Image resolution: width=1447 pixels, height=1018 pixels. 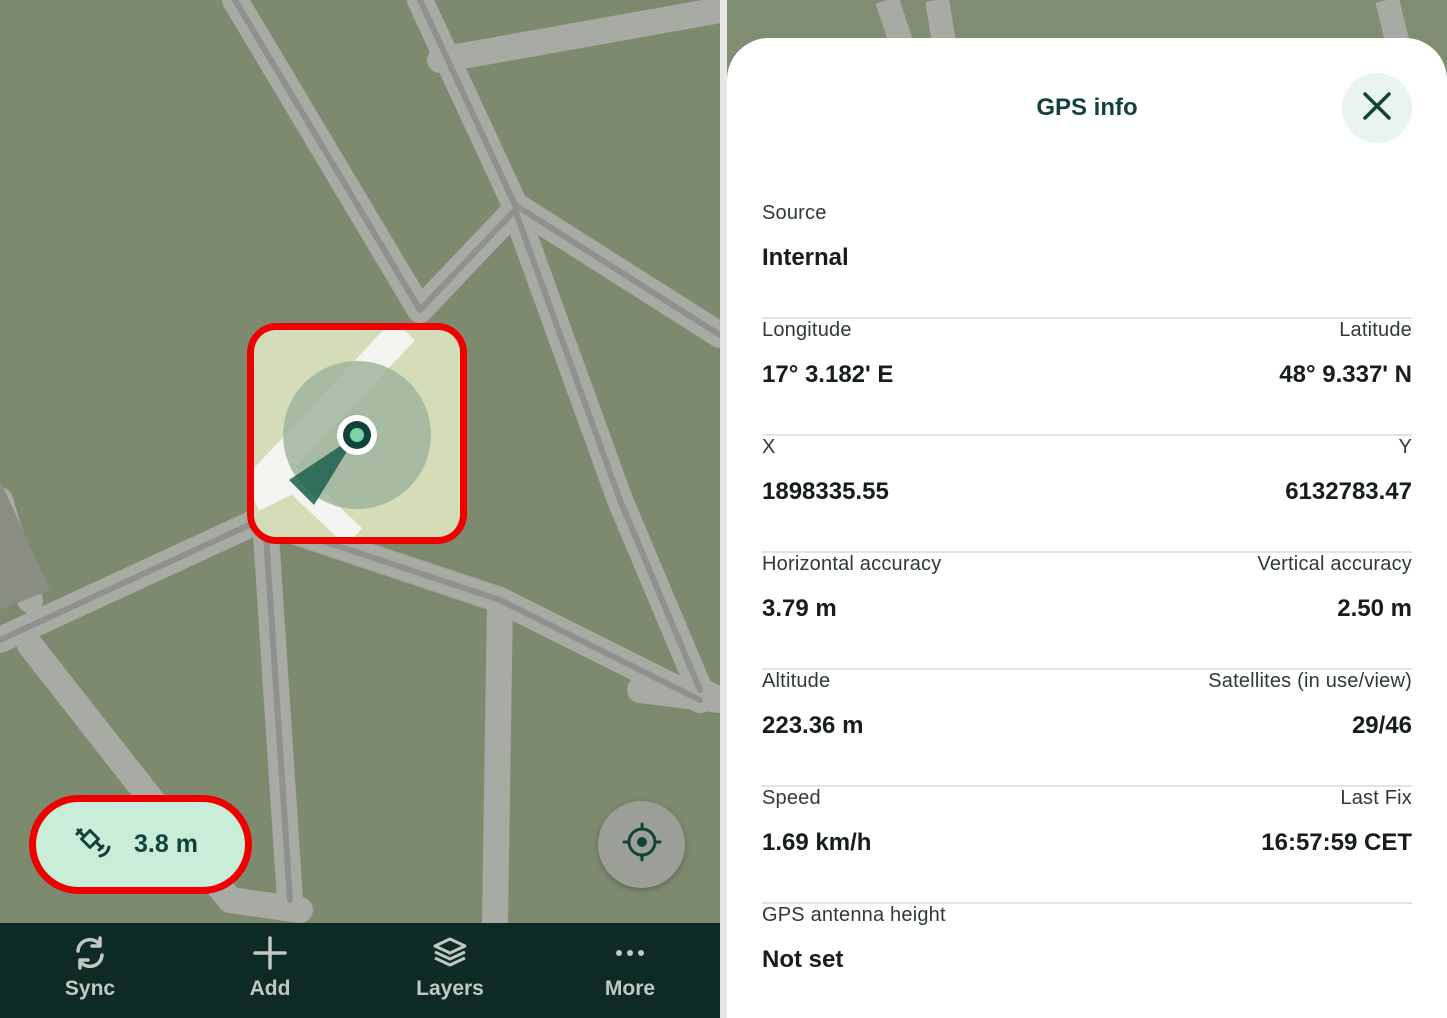 I want to click on section-source: Source Internal, so click(x=1087, y=260).